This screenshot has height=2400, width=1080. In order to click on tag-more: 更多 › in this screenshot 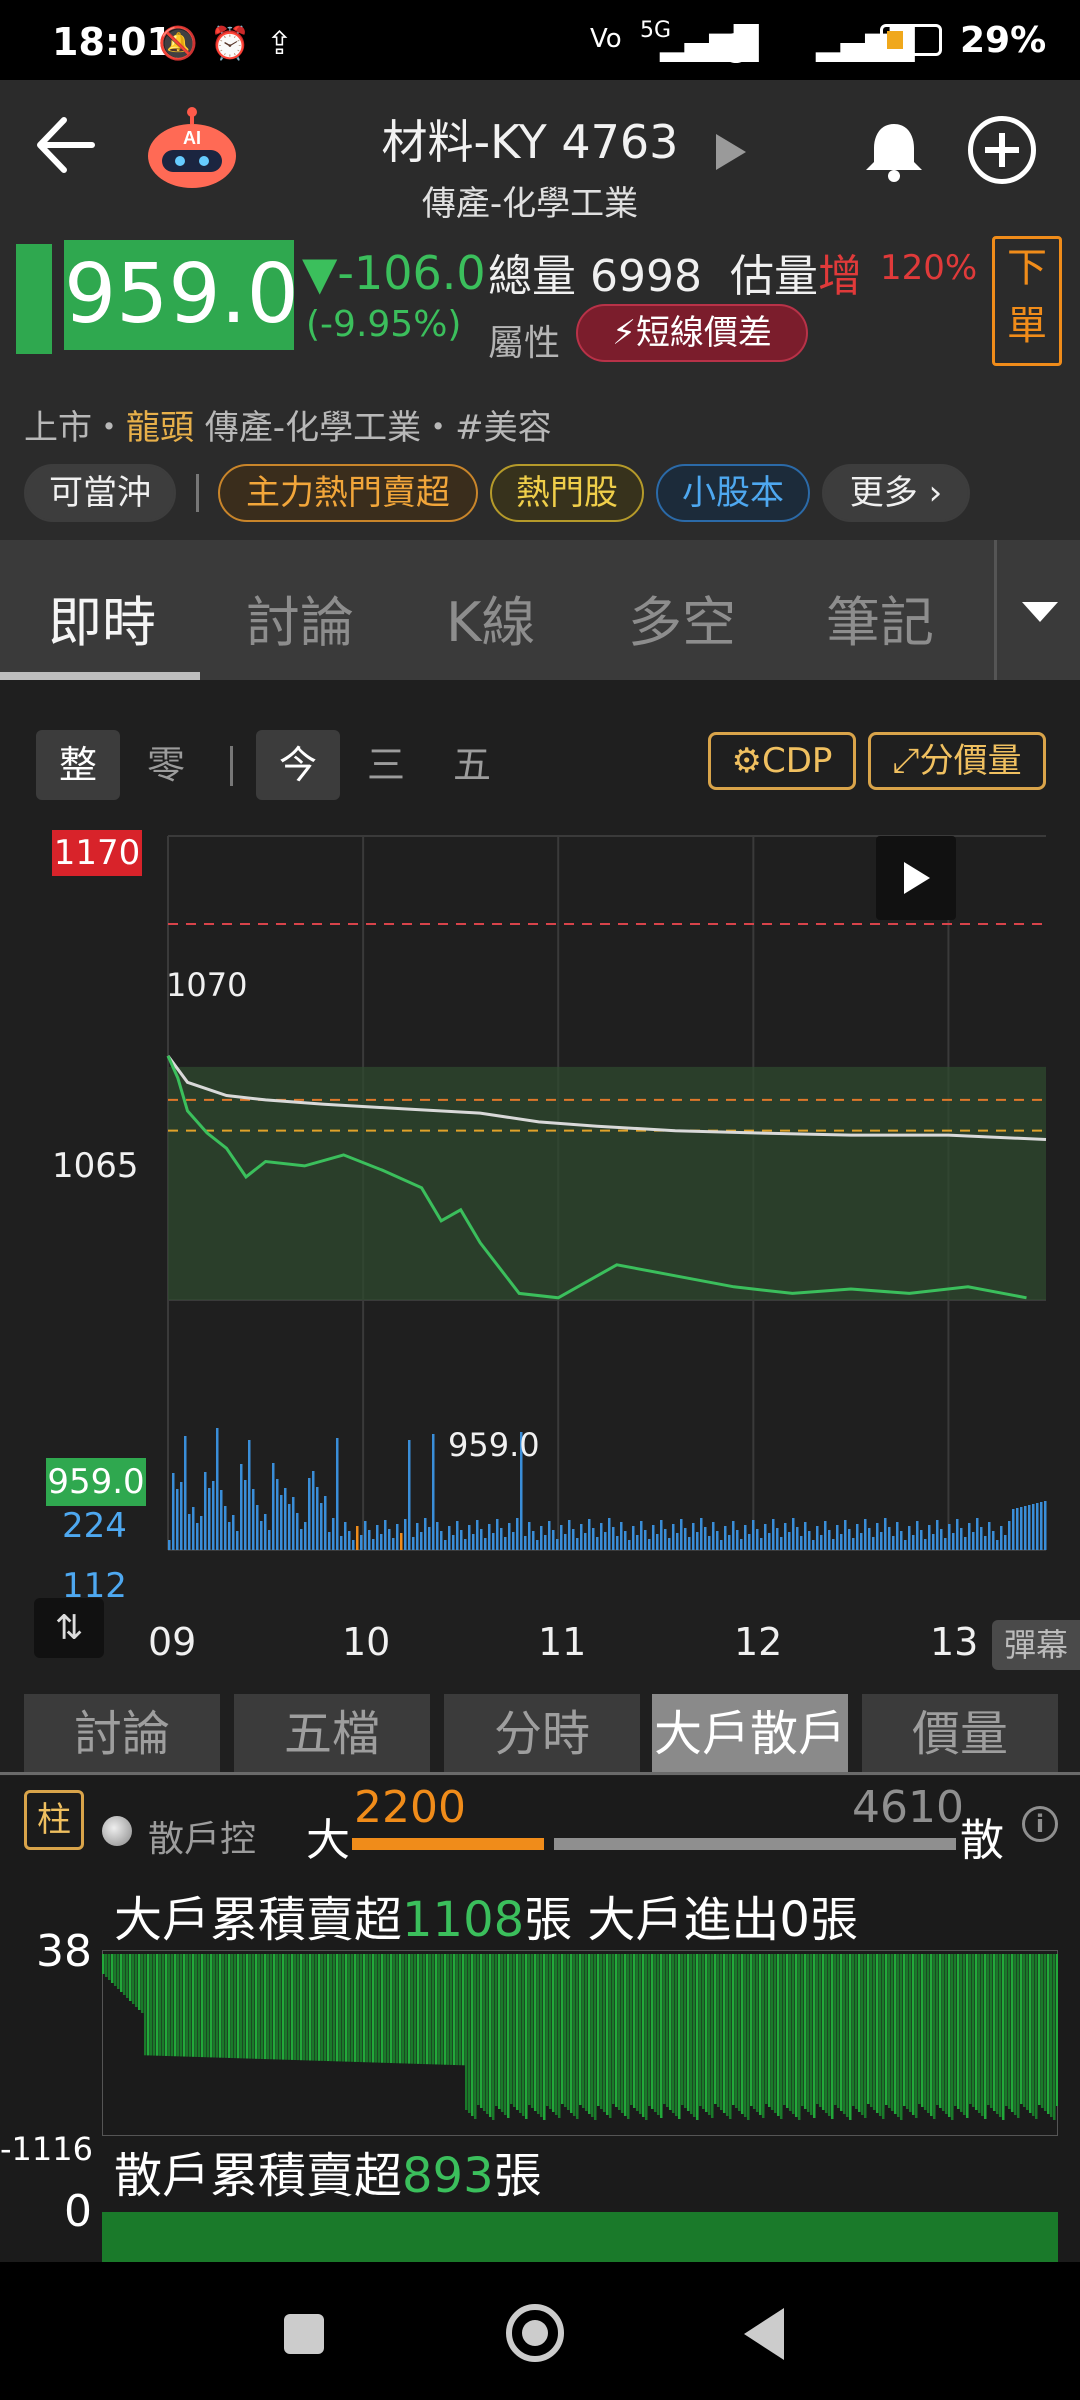, I will do `click(896, 493)`.